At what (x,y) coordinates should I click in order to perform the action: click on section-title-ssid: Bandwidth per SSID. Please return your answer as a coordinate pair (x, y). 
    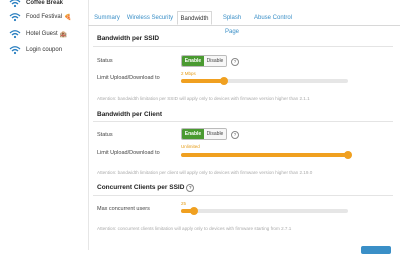
    Looking at the image, I should click on (128, 38).